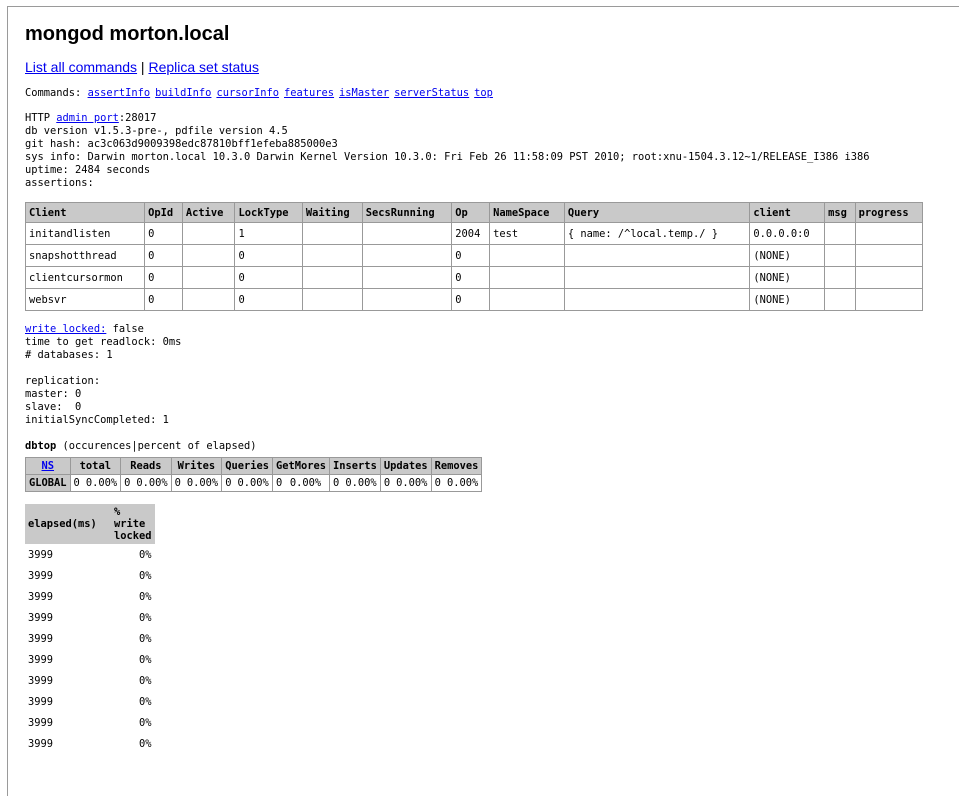  Describe the element at coordinates (125, 329) in the screenshot. I see `write-locked-value: false` at that location.